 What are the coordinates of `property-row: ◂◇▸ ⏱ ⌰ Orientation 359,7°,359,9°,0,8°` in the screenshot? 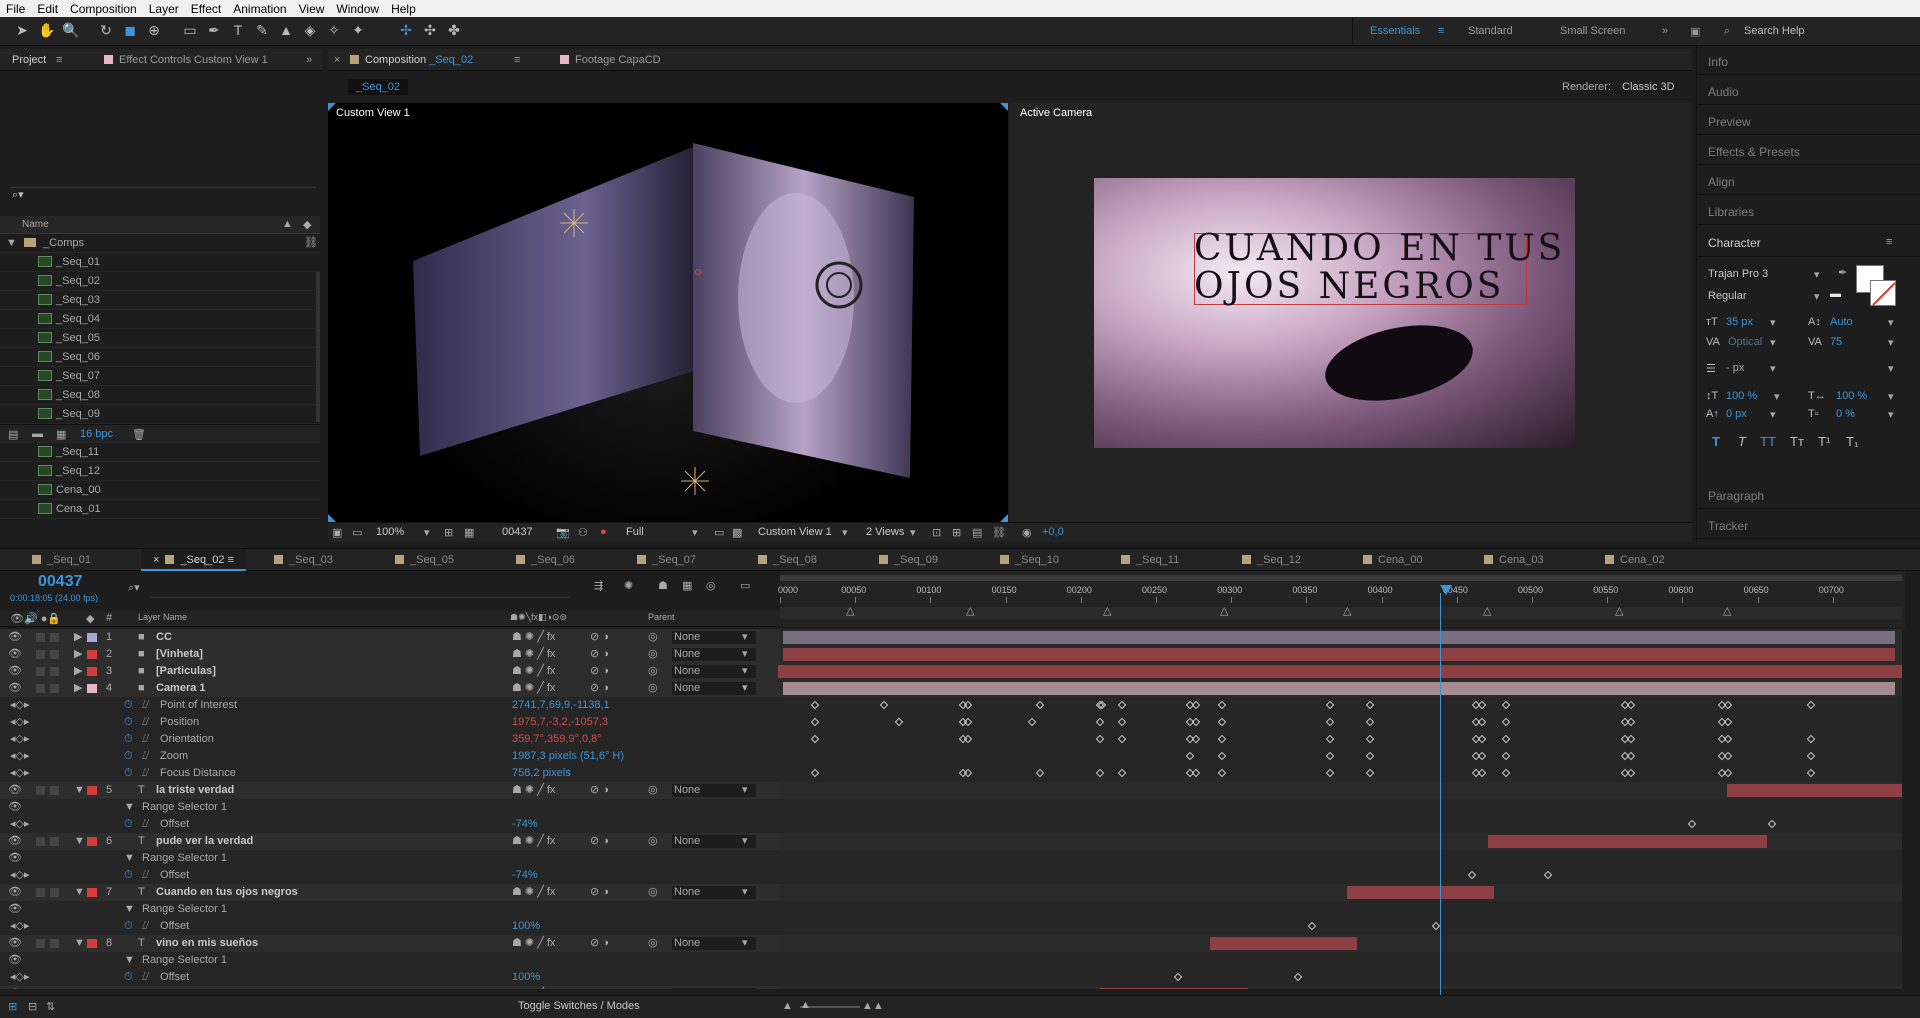 It's located at (390, 739).